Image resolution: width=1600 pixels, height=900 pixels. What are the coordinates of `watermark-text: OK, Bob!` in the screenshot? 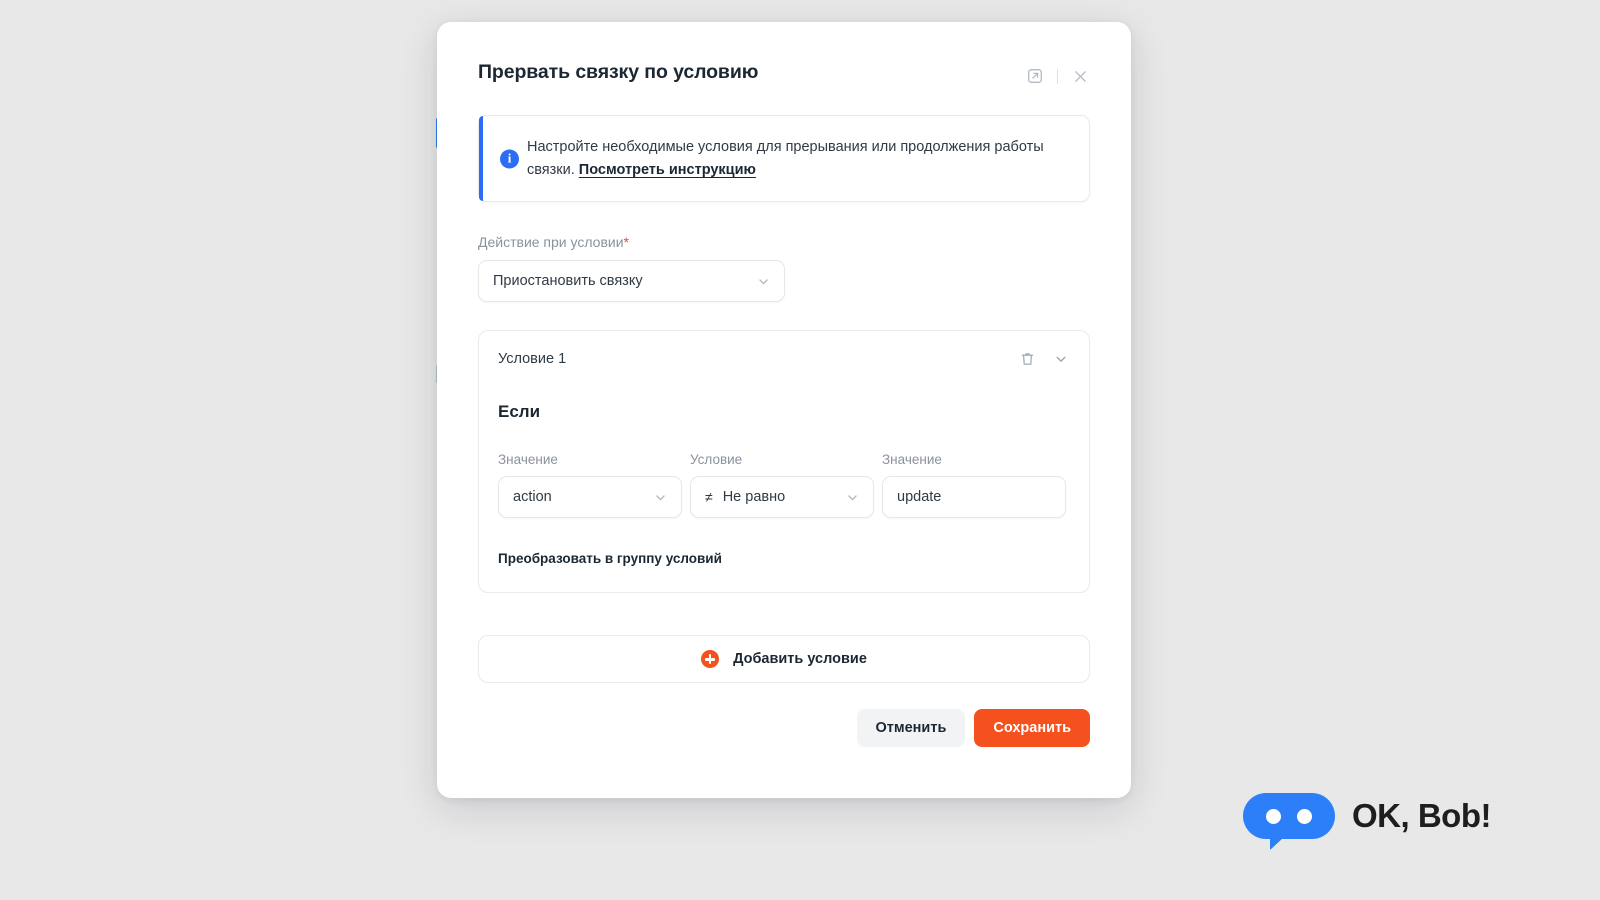 It's located at (1421, 815).